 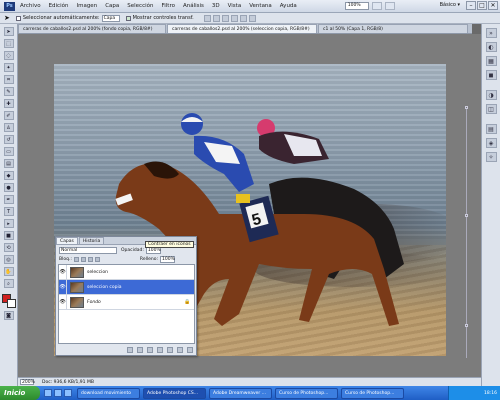 What do you see at coordinates (8, 235) in the screenshot?
I see `shape-tool-icon: ■` at bounding box center [8, 235].